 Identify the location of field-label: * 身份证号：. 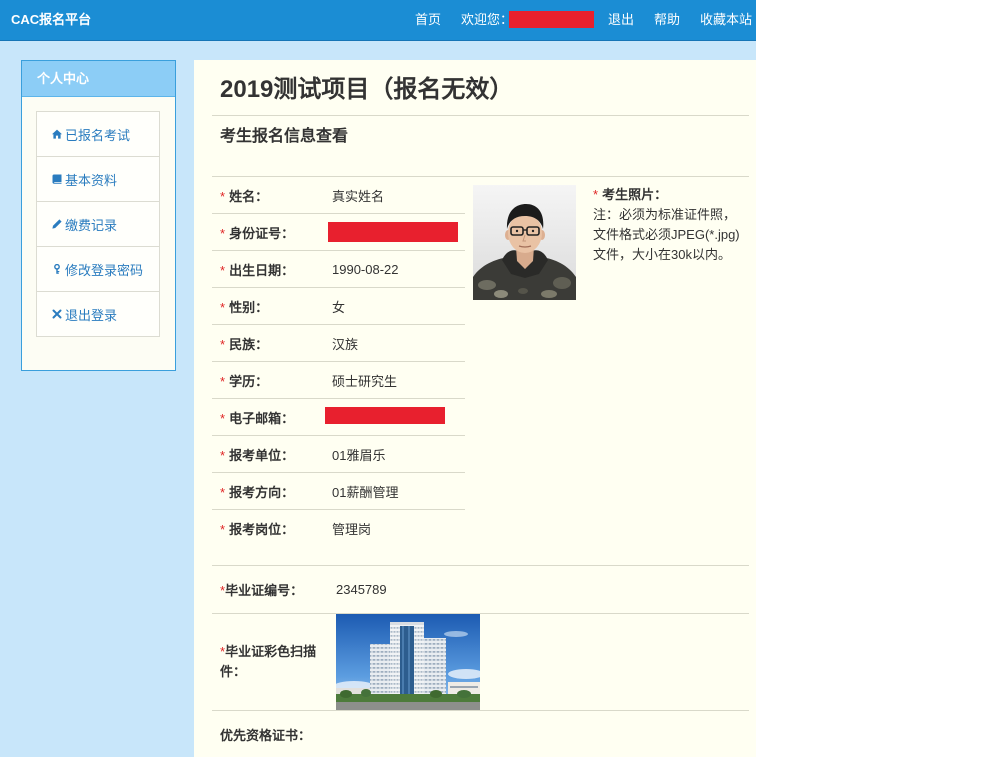
(272, 232).